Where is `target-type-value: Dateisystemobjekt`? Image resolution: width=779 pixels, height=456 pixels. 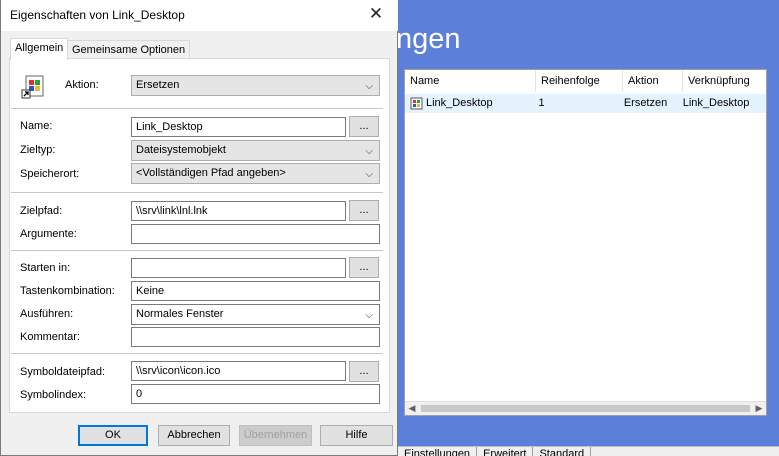
target-type-value: Dateisystemobjekt is located at coordinates (181, 150).